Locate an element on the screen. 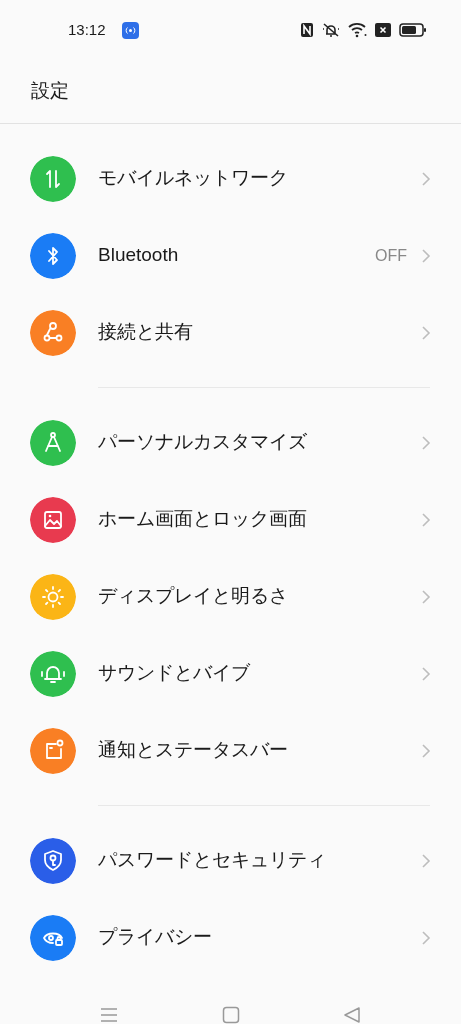  item-label: 通知とステータスバー is located at coordinates (193, 750).